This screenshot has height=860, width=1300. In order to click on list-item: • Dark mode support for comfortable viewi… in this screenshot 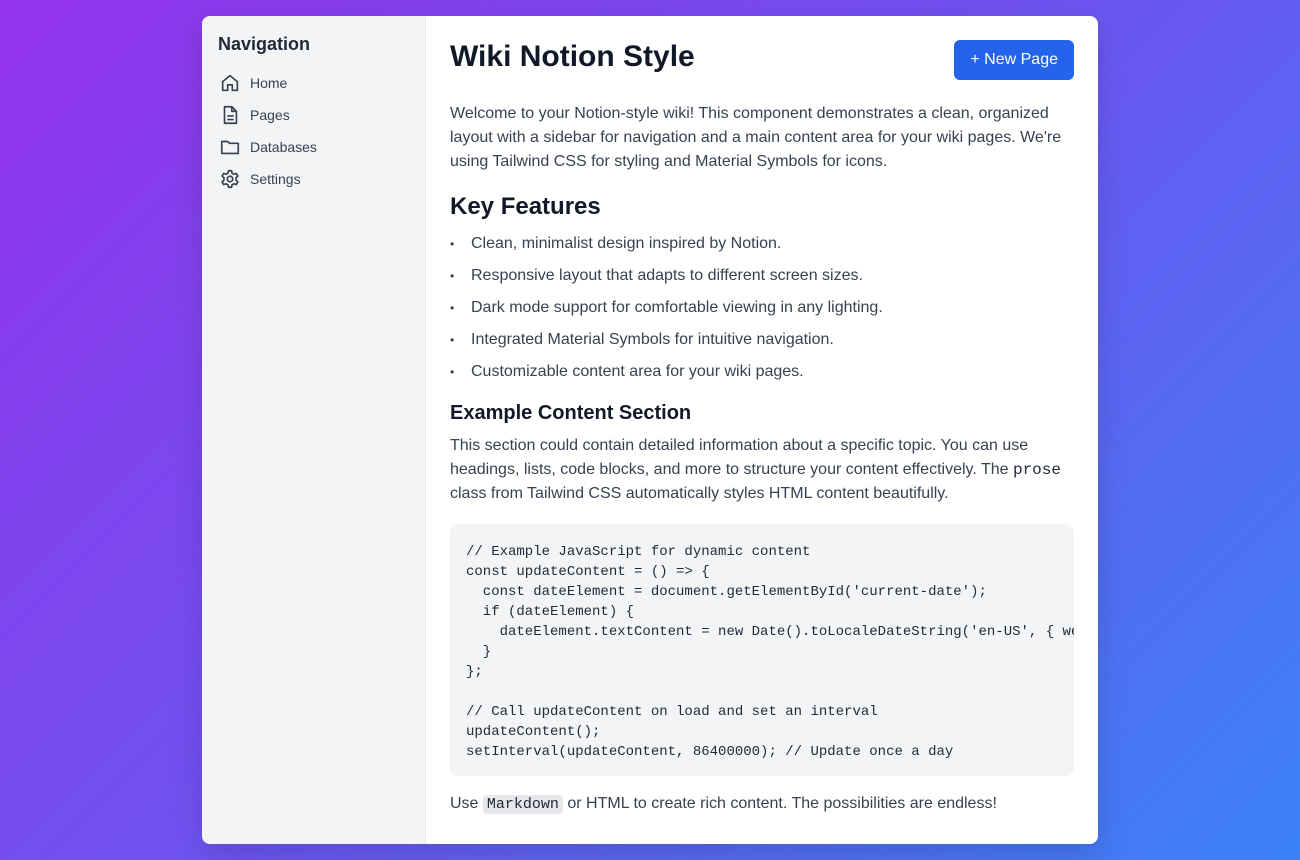, I will do `click(666, 307)`.